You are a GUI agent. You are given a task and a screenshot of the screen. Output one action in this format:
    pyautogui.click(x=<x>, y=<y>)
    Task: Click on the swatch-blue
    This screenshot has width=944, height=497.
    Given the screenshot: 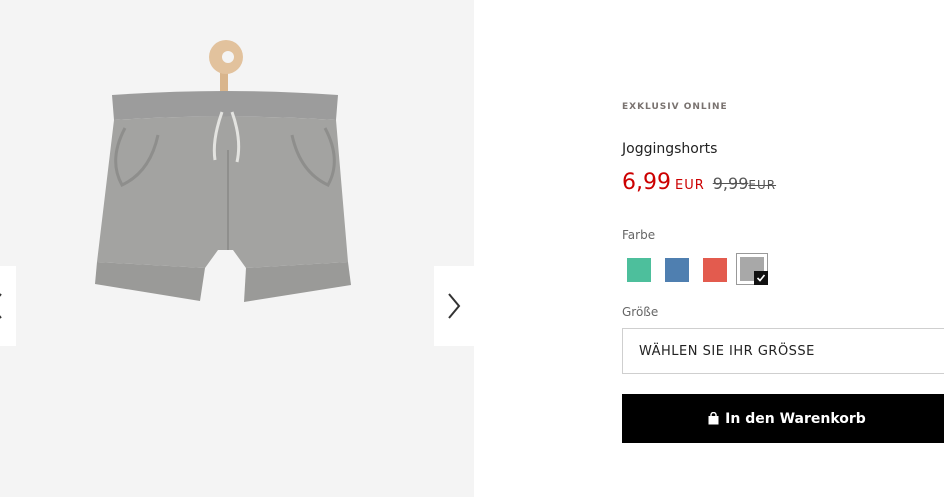 What is the action you would take?
    pyautogui.click(x=677, y=270)
    